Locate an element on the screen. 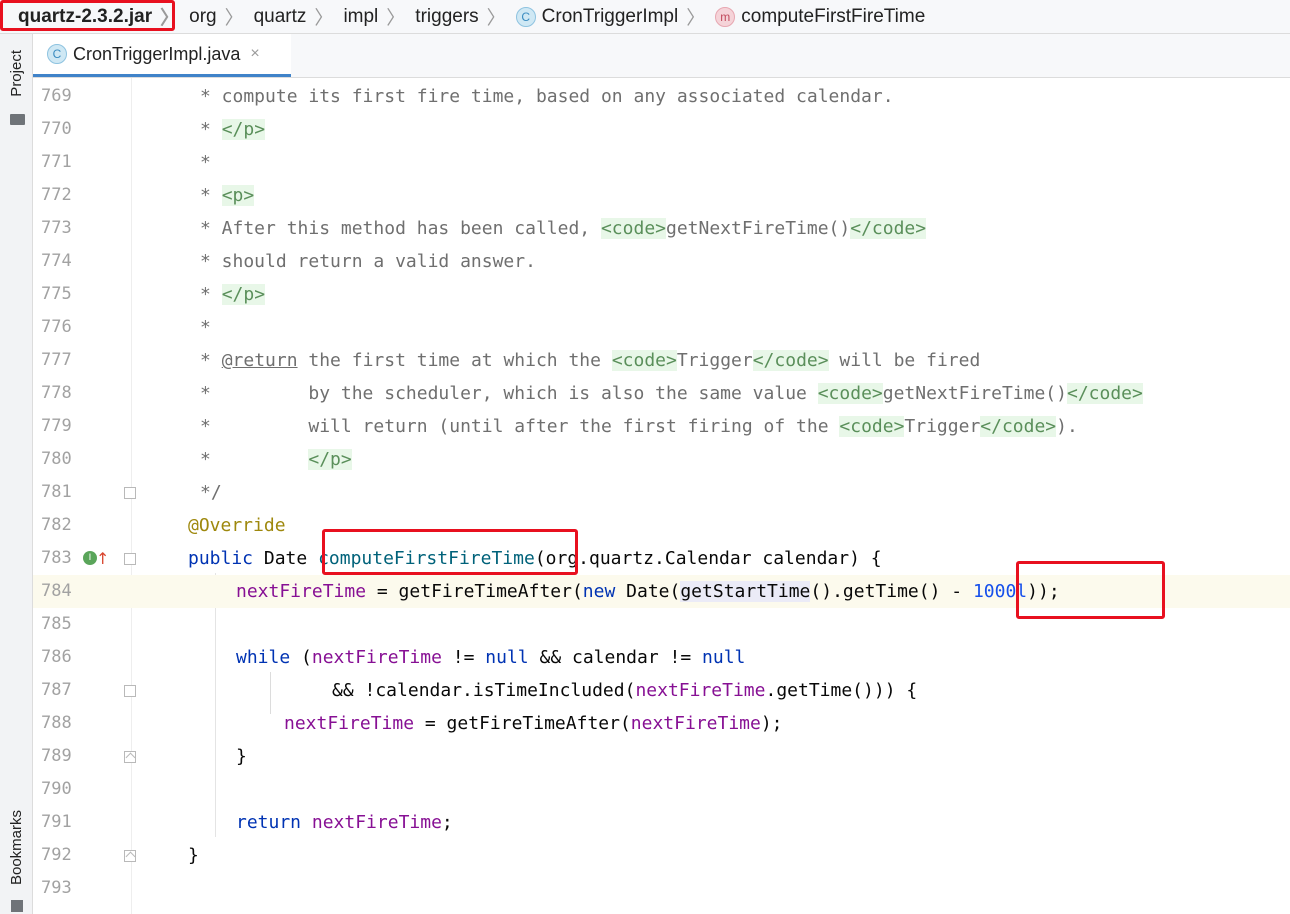 This screenshot has height=914, width=1290. bookmark-icon is located at coordinates (17, 906).